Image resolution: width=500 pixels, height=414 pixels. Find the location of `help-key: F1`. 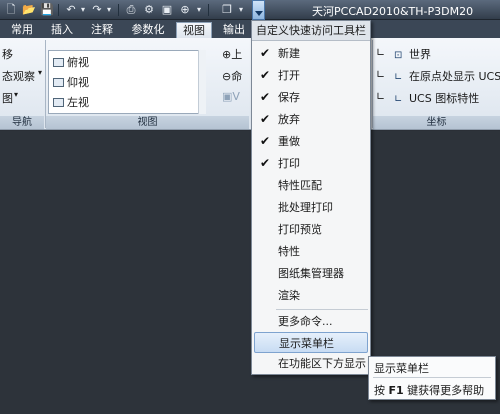

help-key: F1 is located at coordinates (396, 390).